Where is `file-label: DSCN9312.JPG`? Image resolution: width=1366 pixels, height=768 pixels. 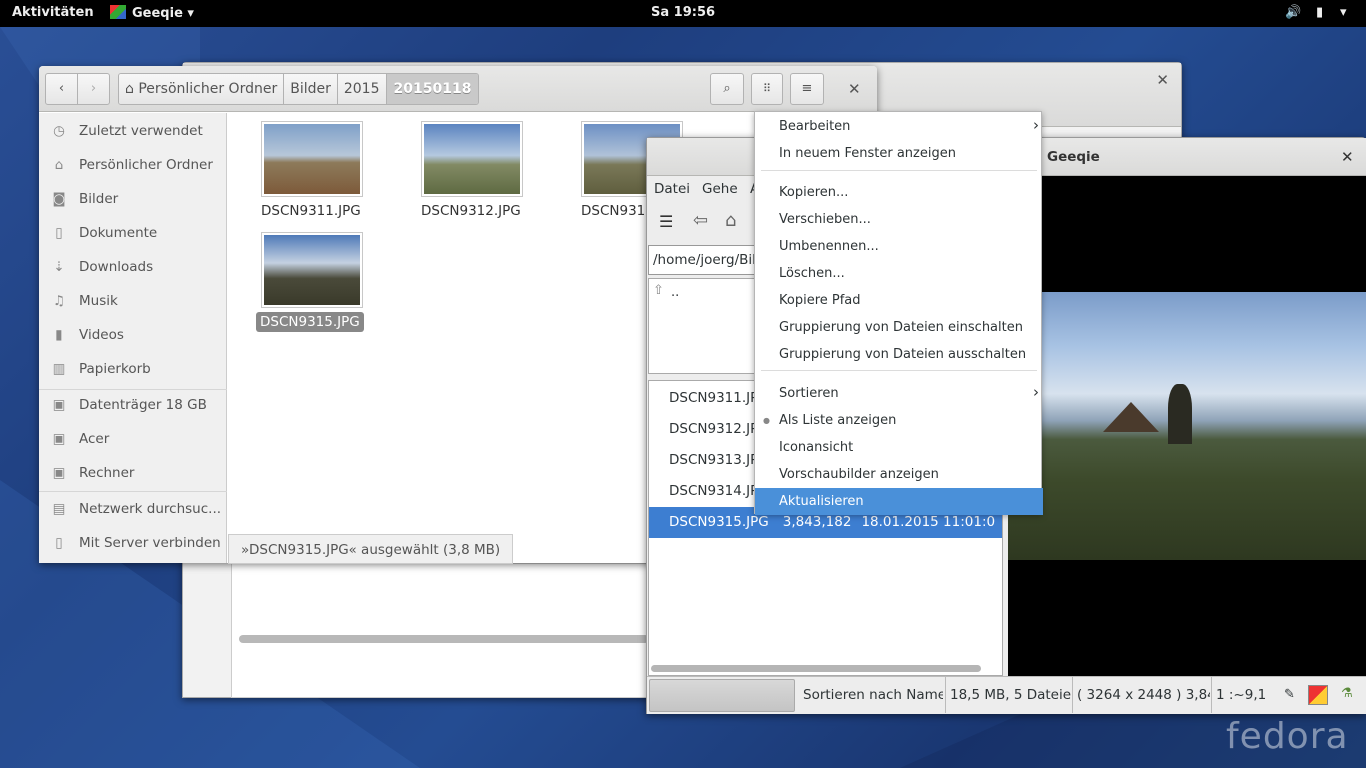
file-label: DSCN9312.JPG is located at coordinates (471, 211).